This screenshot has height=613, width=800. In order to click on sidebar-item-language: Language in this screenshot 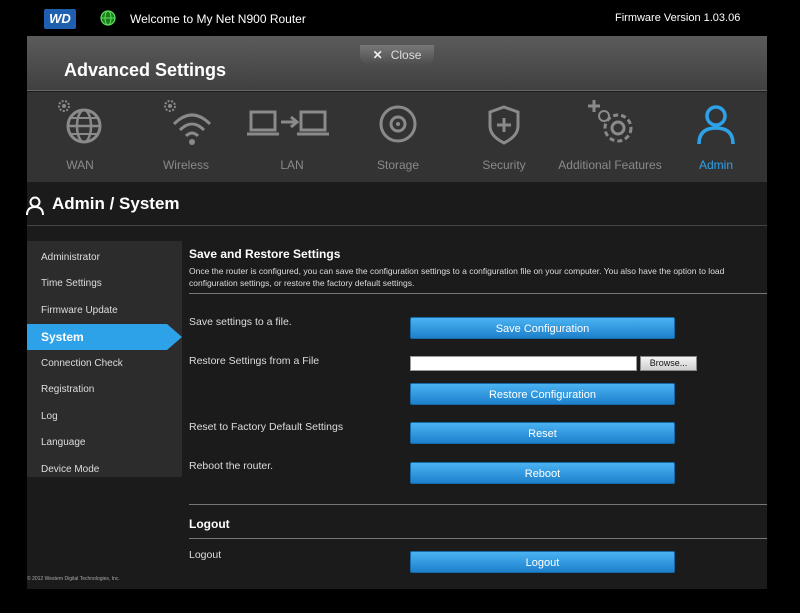, I will do `click(104, 443)`.